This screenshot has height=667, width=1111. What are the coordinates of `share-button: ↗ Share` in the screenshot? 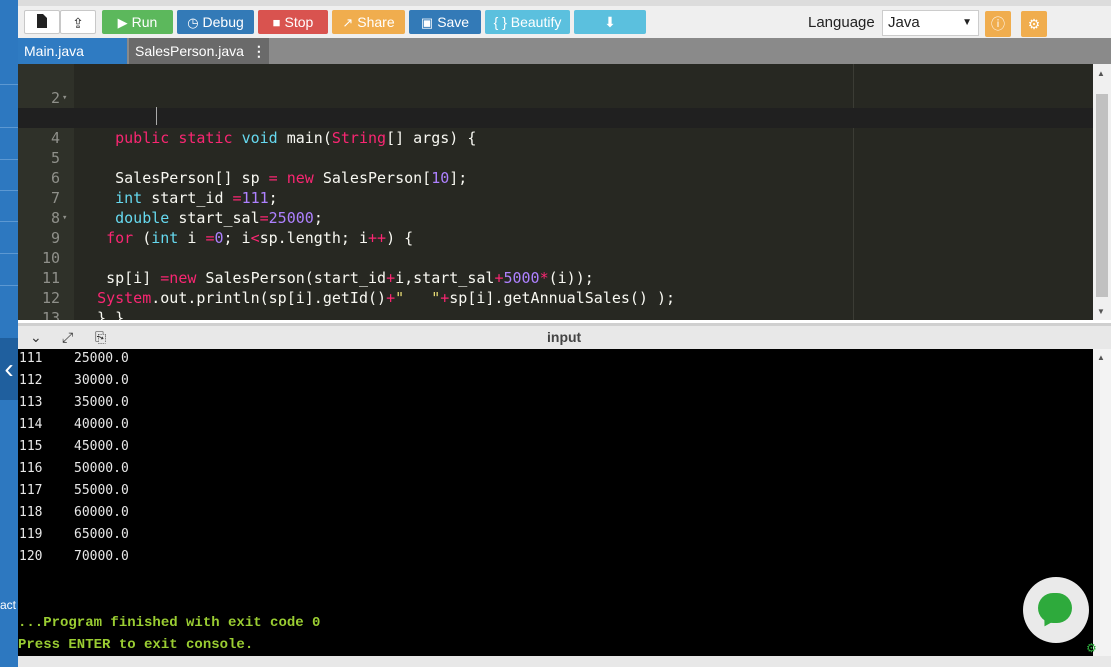 It's located at (368, 22).